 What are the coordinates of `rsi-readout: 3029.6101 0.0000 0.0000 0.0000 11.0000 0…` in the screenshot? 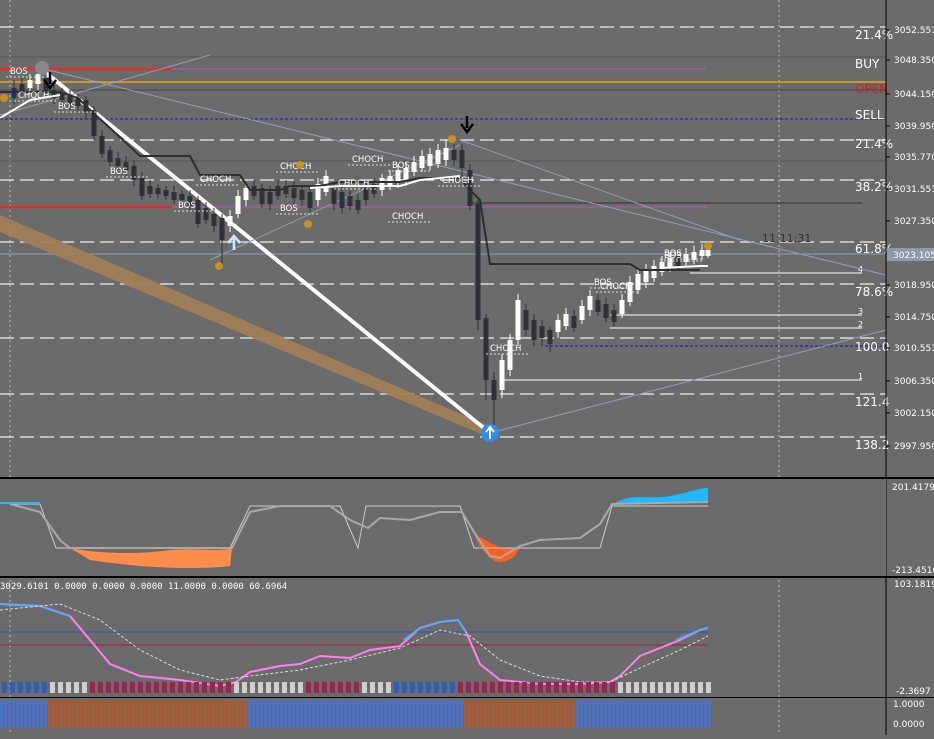 It's located at (143, 587).